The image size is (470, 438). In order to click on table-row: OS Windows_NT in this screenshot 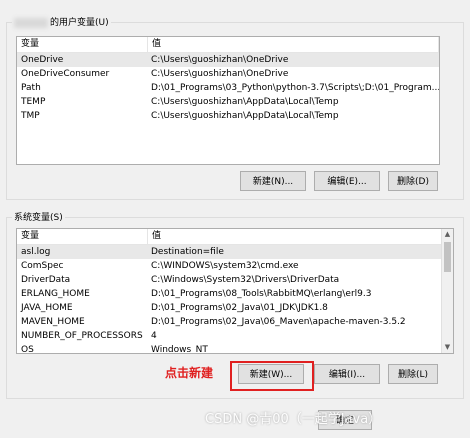, I will do `click(235, 348)`.